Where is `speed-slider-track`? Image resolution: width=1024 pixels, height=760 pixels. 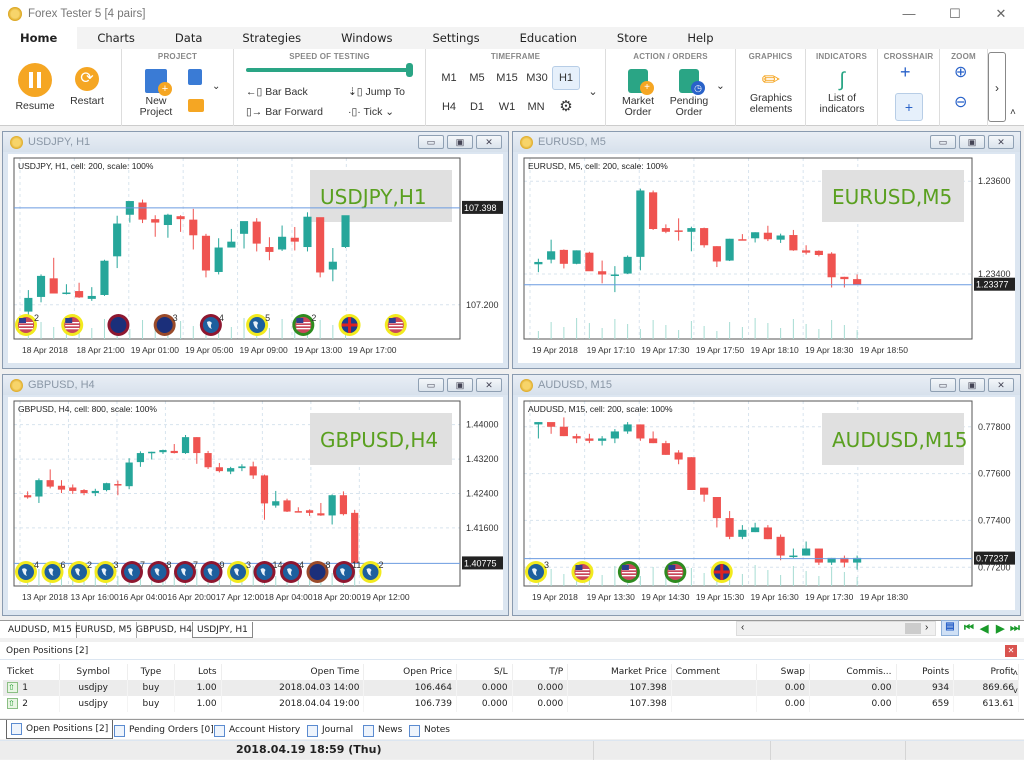
speed-slider-track is located at coordinates (328, 70).